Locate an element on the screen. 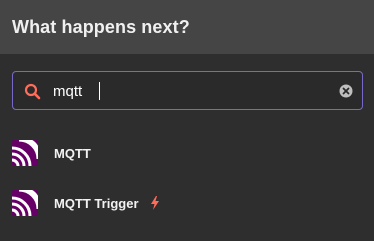  text-cursor is located at coordinates (99, 91).